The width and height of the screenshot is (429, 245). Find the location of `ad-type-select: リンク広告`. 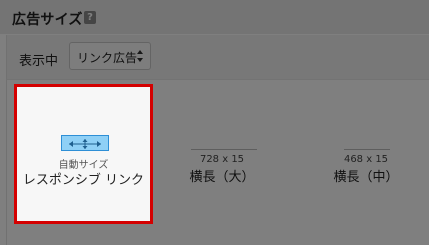

ad-type-select: リンク広告 is located at coordinates (110, 56).